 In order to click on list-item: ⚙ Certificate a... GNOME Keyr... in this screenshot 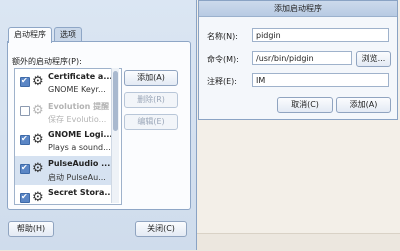, I will do `click(63, 83)`.